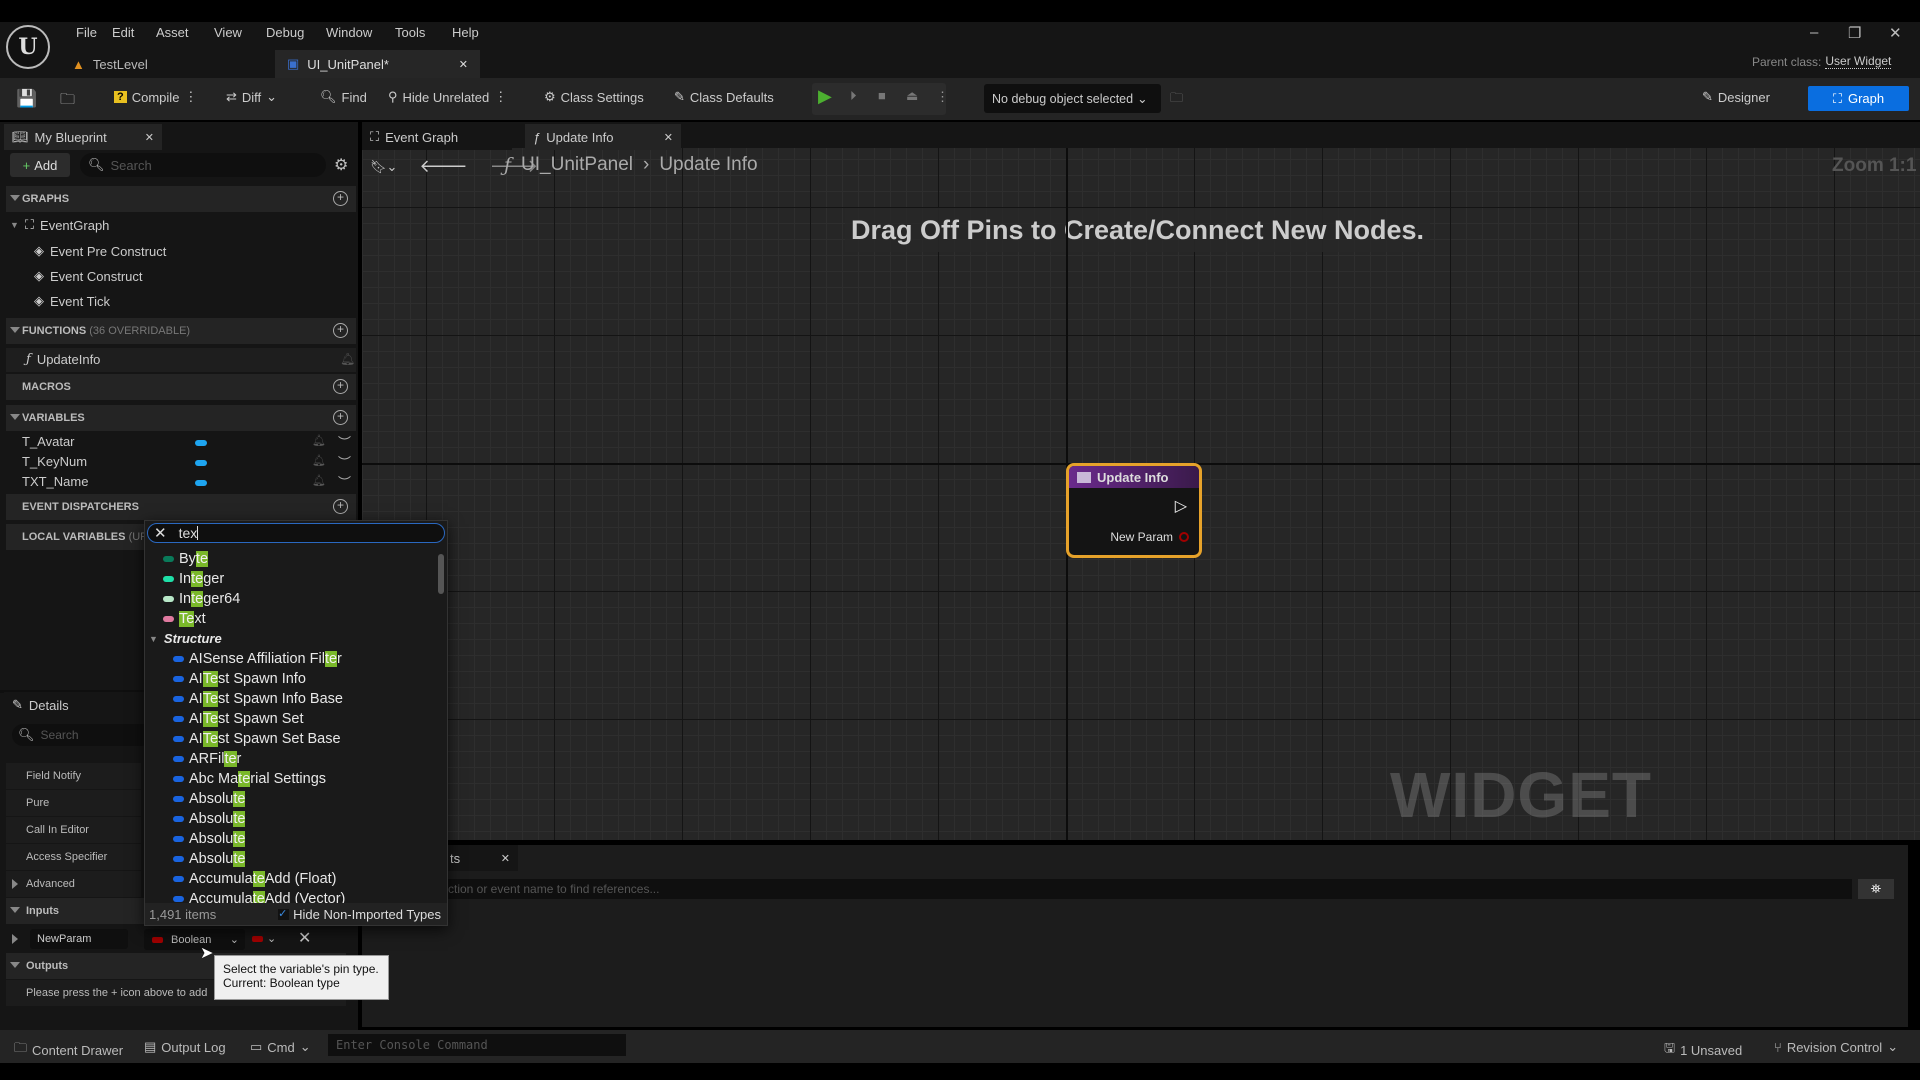 Image resolution: width=1920 pixels, height=1080 pixels. I want to click on compile-button: ? Compile ⋮, so click(155, 97).